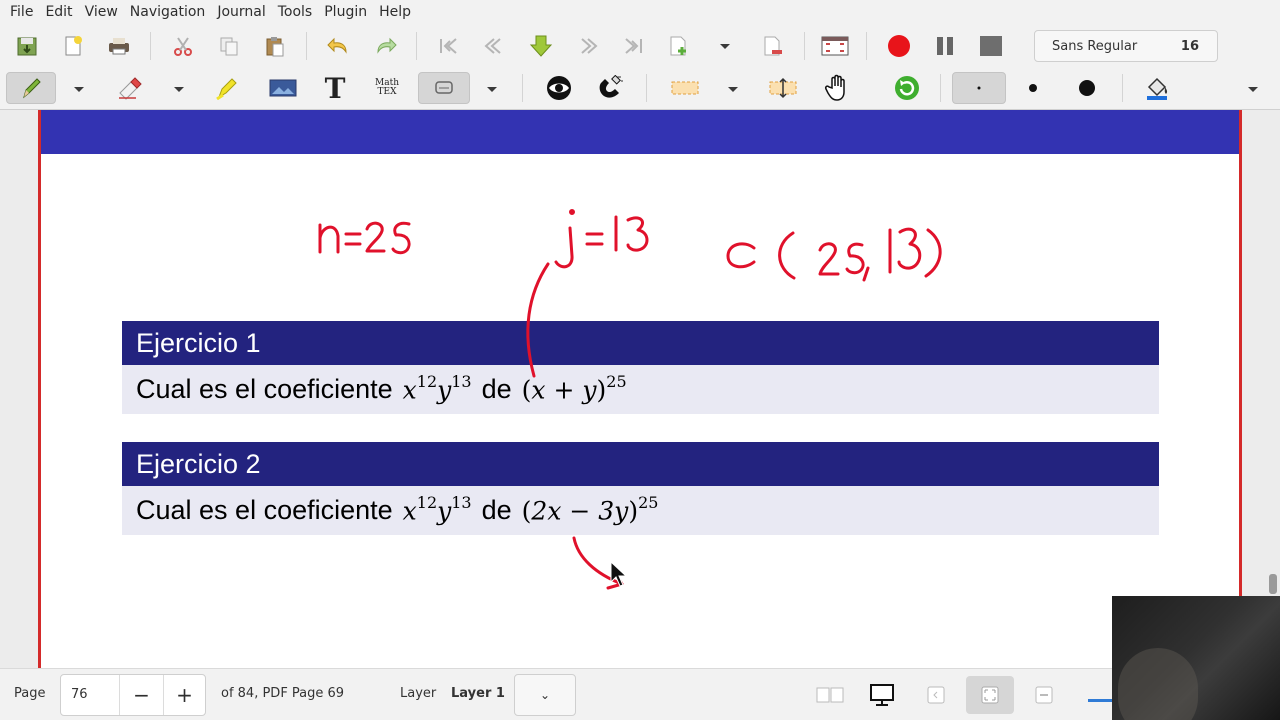 The image size is (1280, 720). Describe the element at coordinates (275, 46) in the screenshot. I see `paste-icon` at that location.